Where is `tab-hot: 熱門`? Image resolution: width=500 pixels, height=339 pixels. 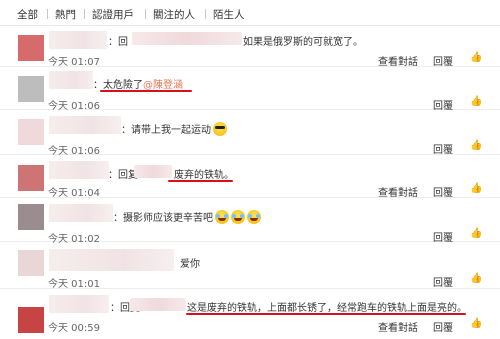 tab-hot: 熱門 is located at coordinates (65, 14).